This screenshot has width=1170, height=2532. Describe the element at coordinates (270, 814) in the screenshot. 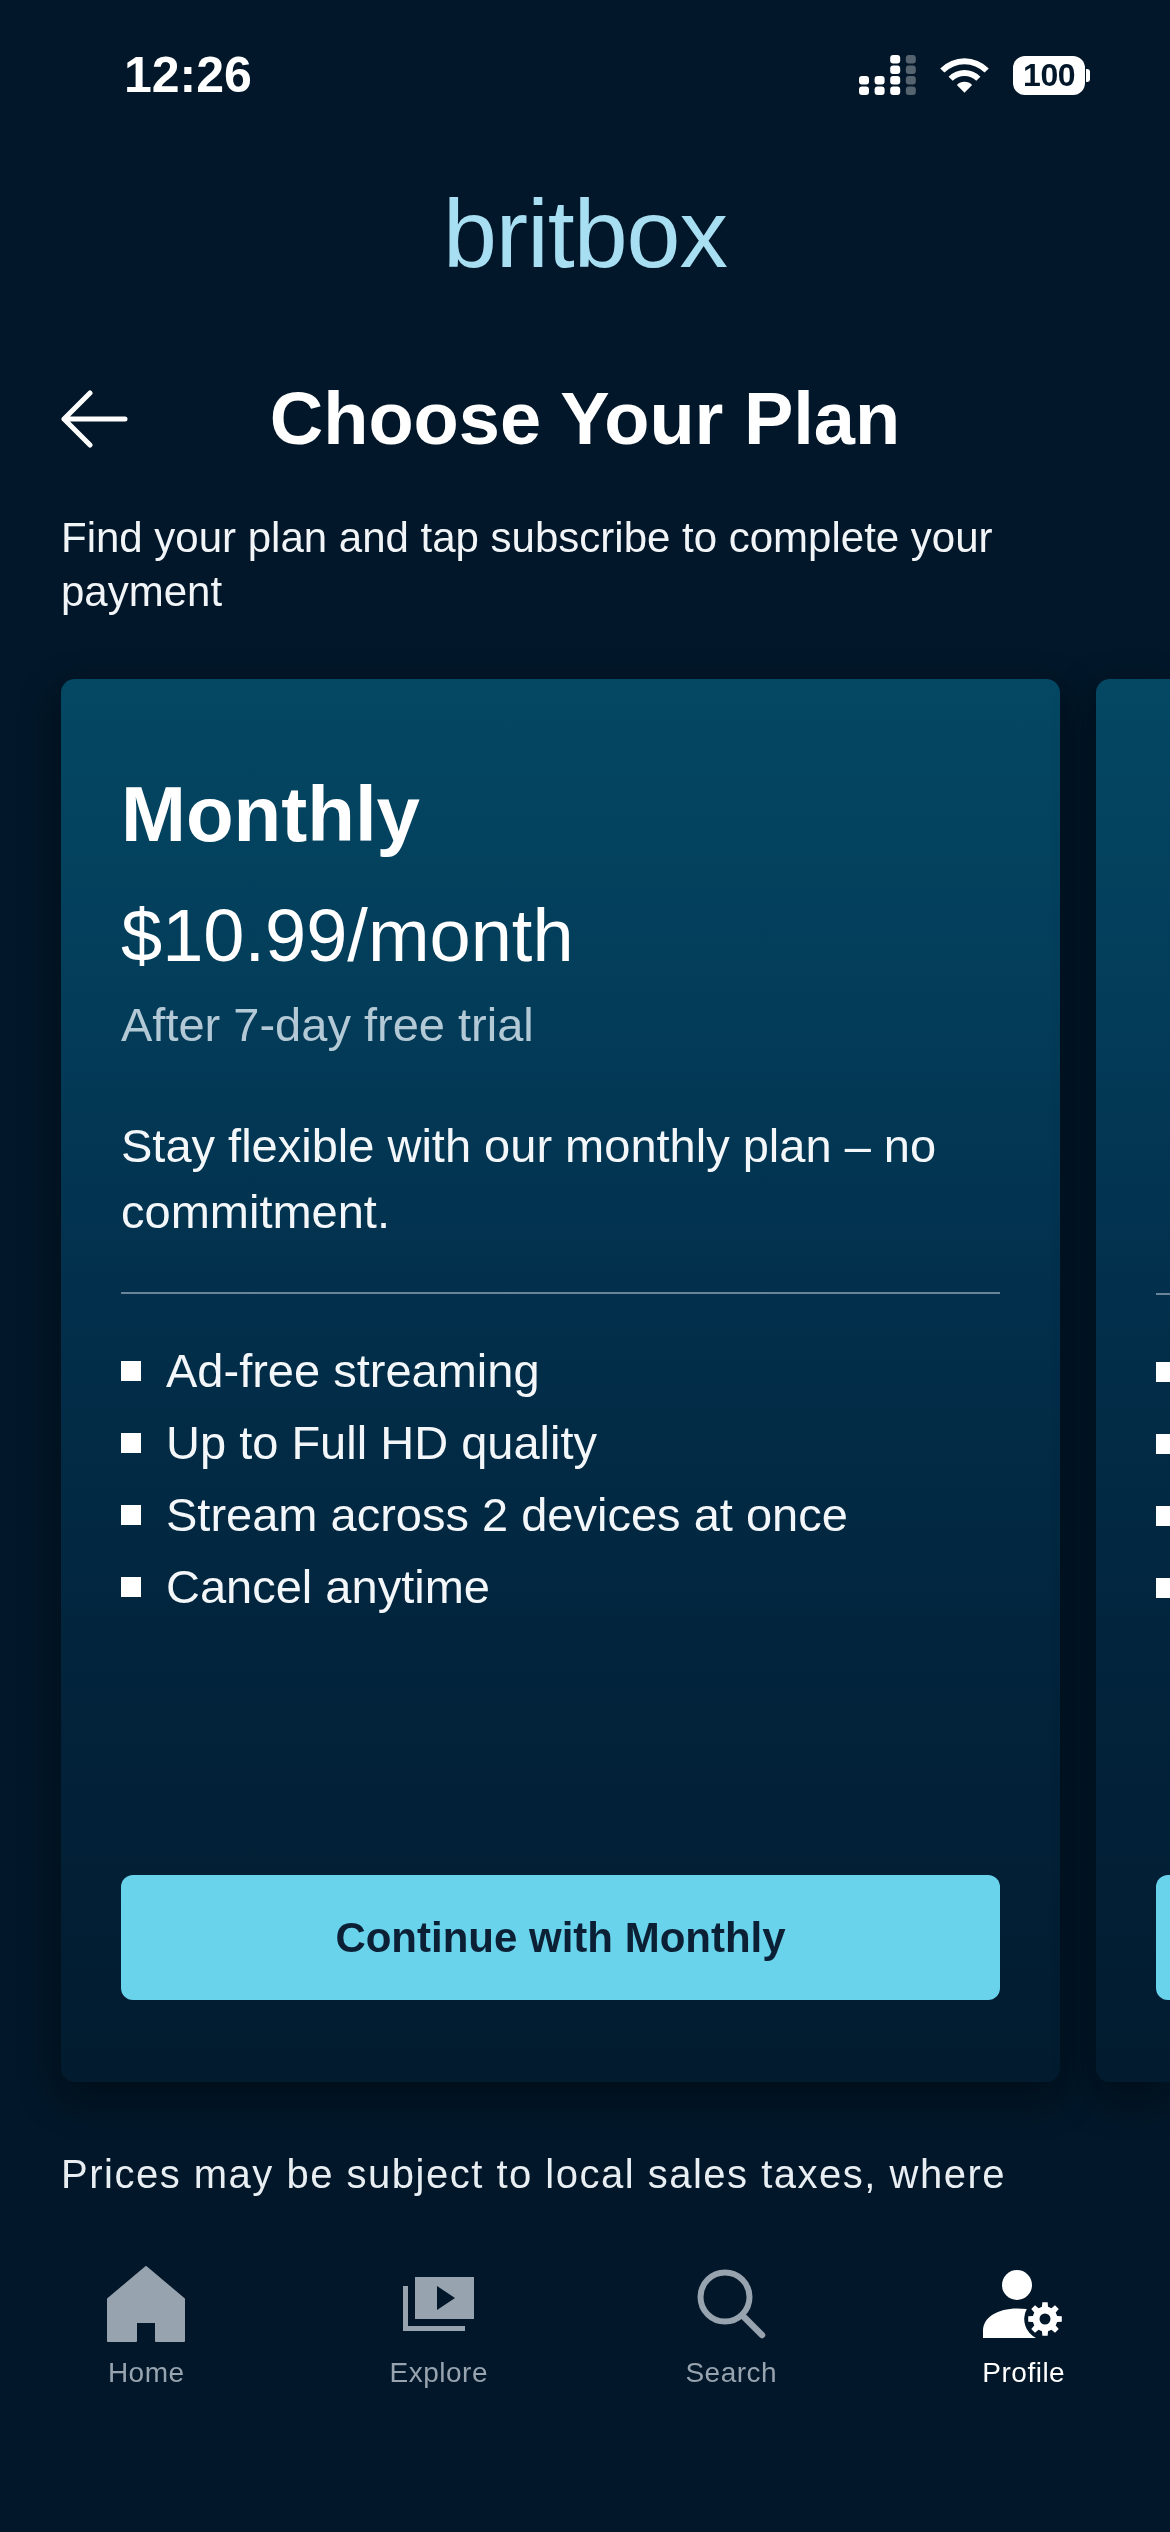

I see `plan-name: Monthly` at that location.